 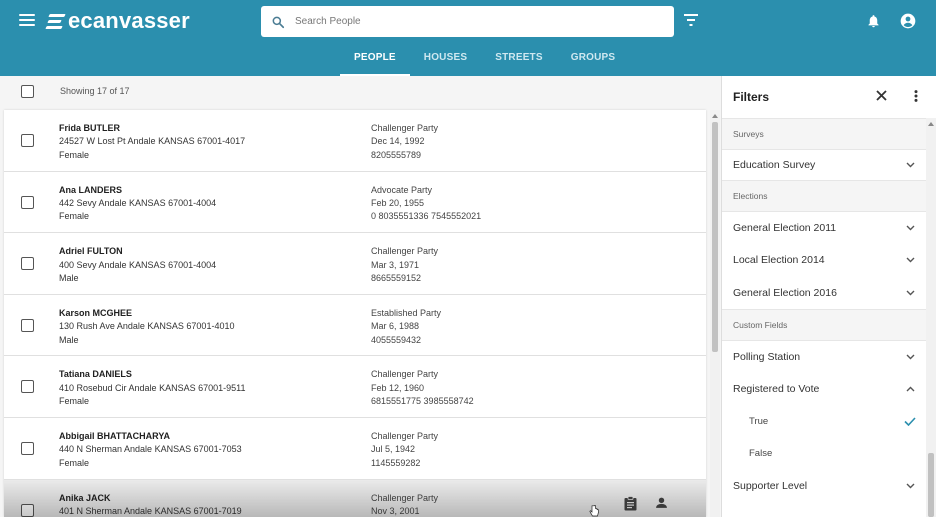 I want to click on more-vert-icon, so click(x=916, y=96).